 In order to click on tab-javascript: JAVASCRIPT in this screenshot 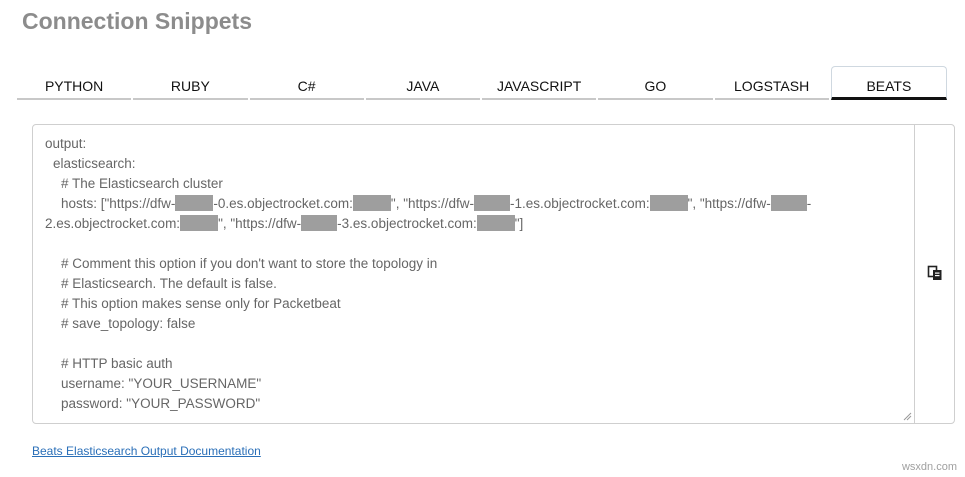, I will do `click(539, 83)`.